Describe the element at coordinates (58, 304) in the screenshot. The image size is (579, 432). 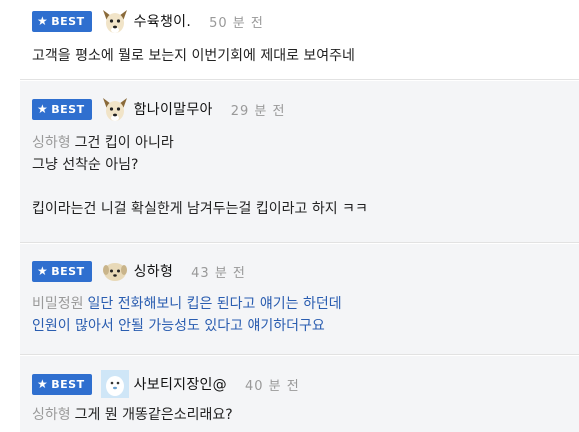
I see `reply-mention: 비밀정원` at that location.